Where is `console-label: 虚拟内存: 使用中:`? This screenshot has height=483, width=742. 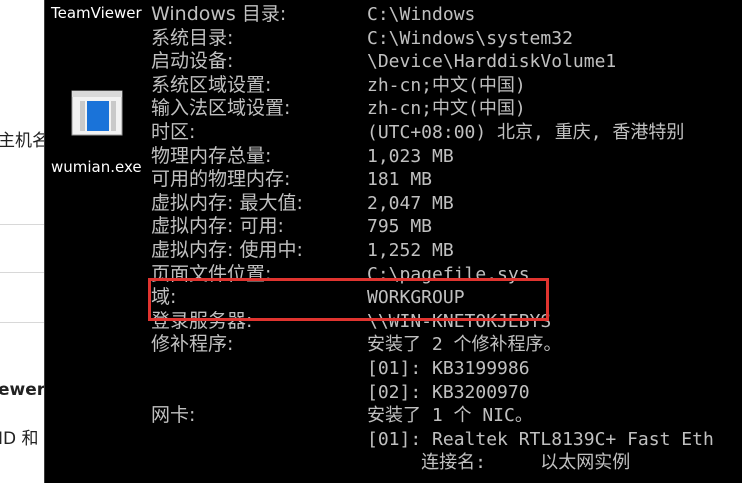
console-label: 虚拟内存: 使用中: is located at coordinates (227, 250).